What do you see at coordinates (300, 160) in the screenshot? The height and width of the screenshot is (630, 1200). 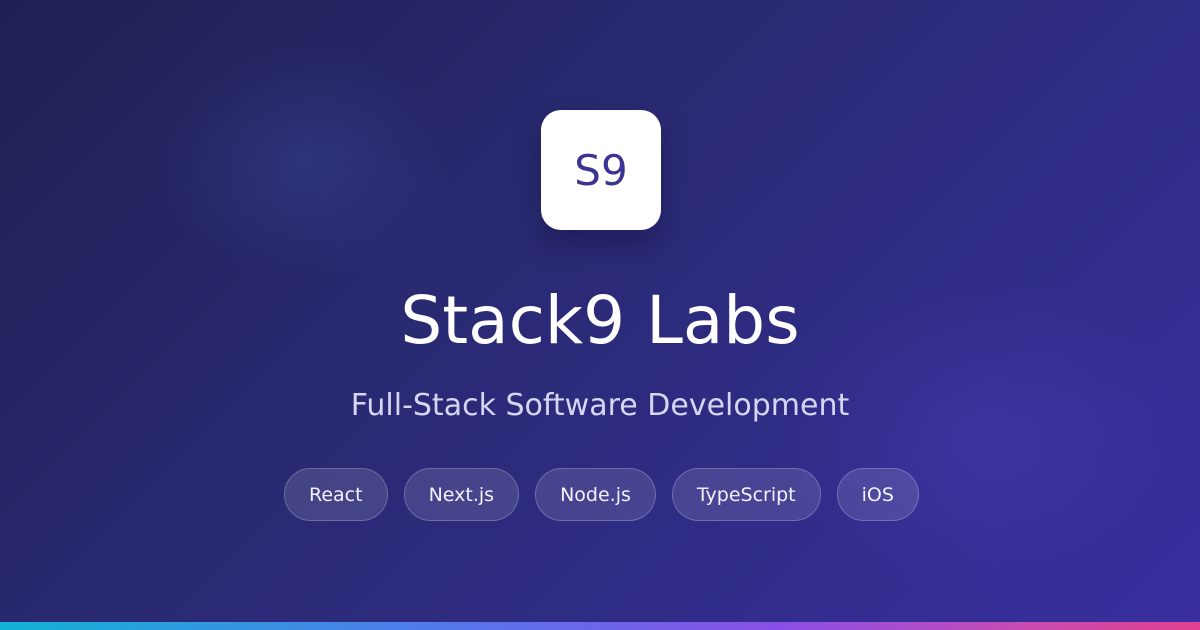 I see `background-glow-left` at bounding box center [300, 160].